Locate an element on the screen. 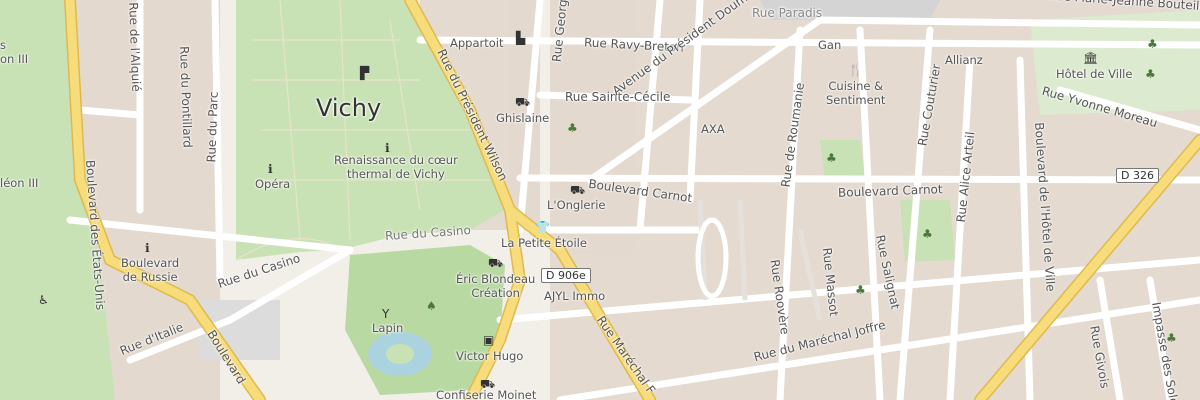 This screenshot has height=400, width=1200. poi-opera: Opéra is located at coordinates (272, 184).